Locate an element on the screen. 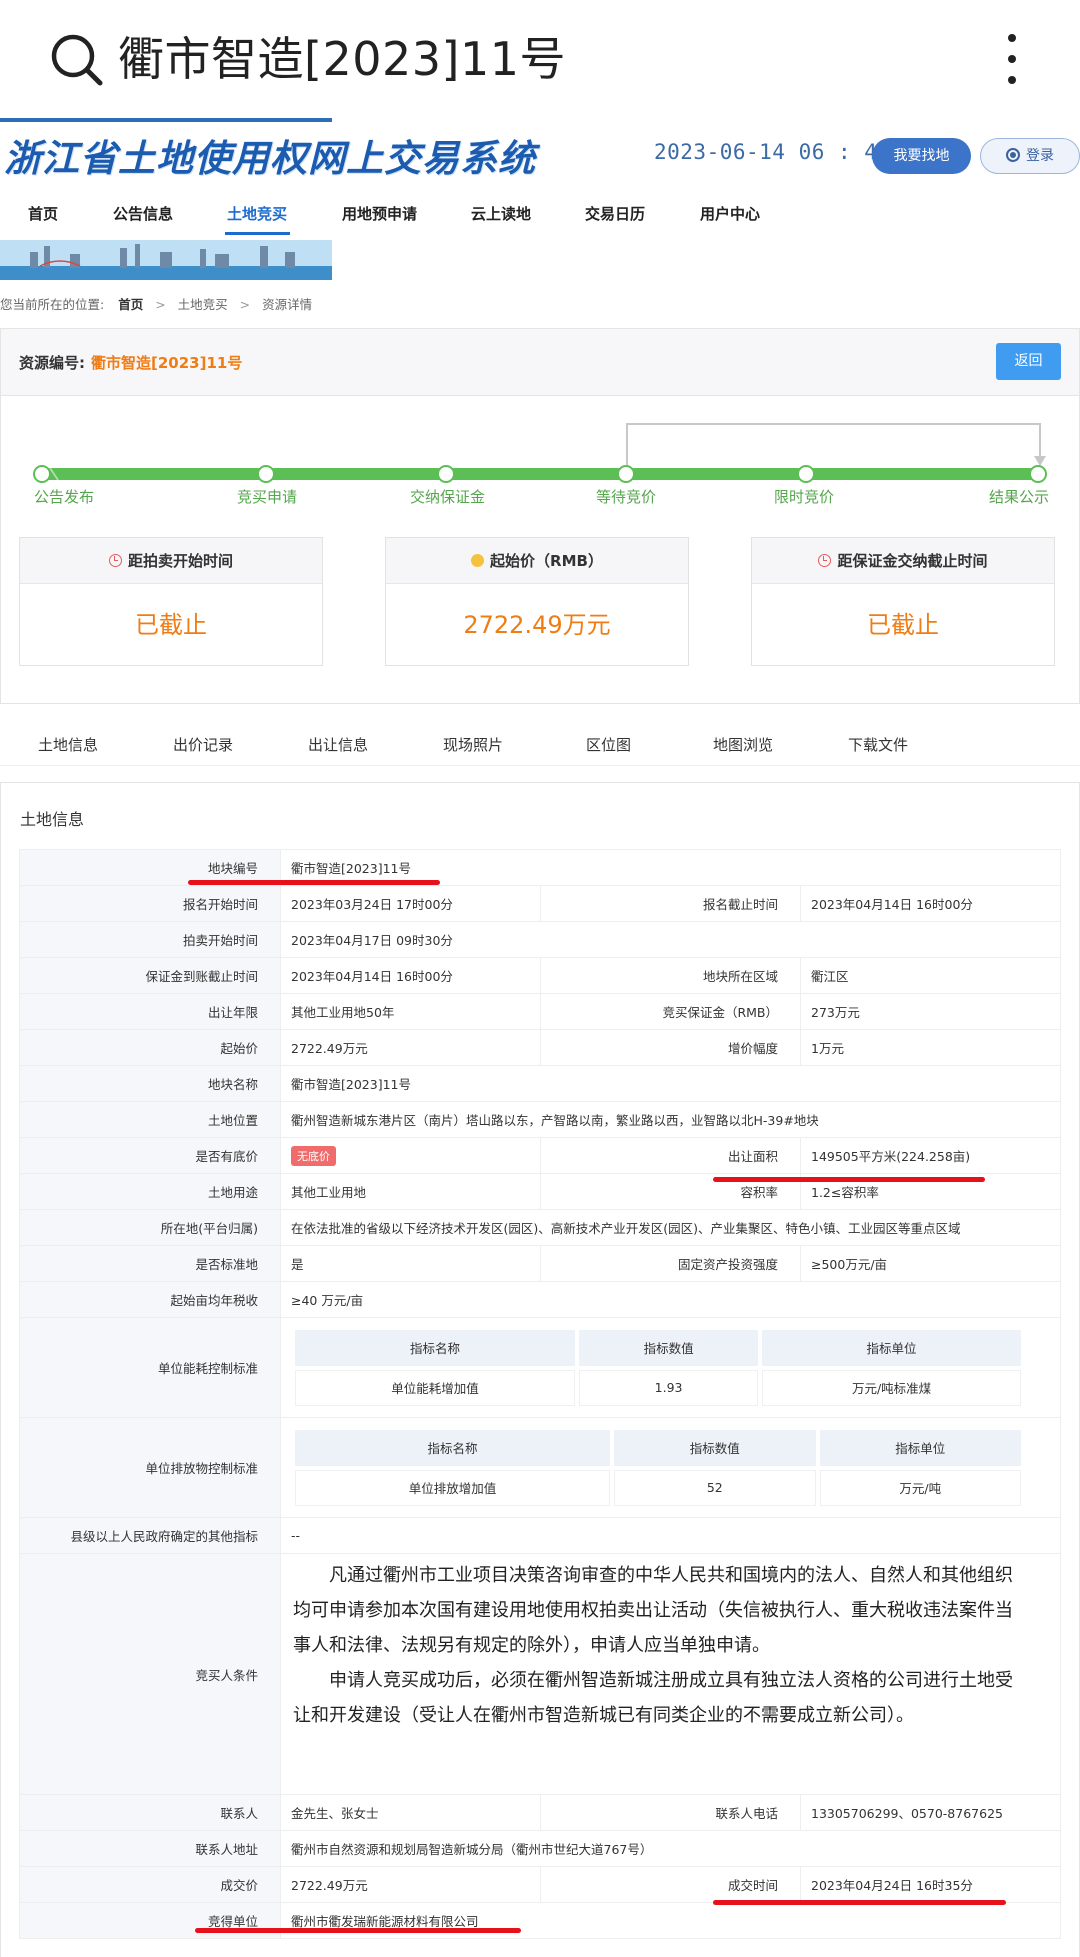 The image size is (1080, 1957). nav-user-center: 用户中心 is located at coordinates (730, 213).